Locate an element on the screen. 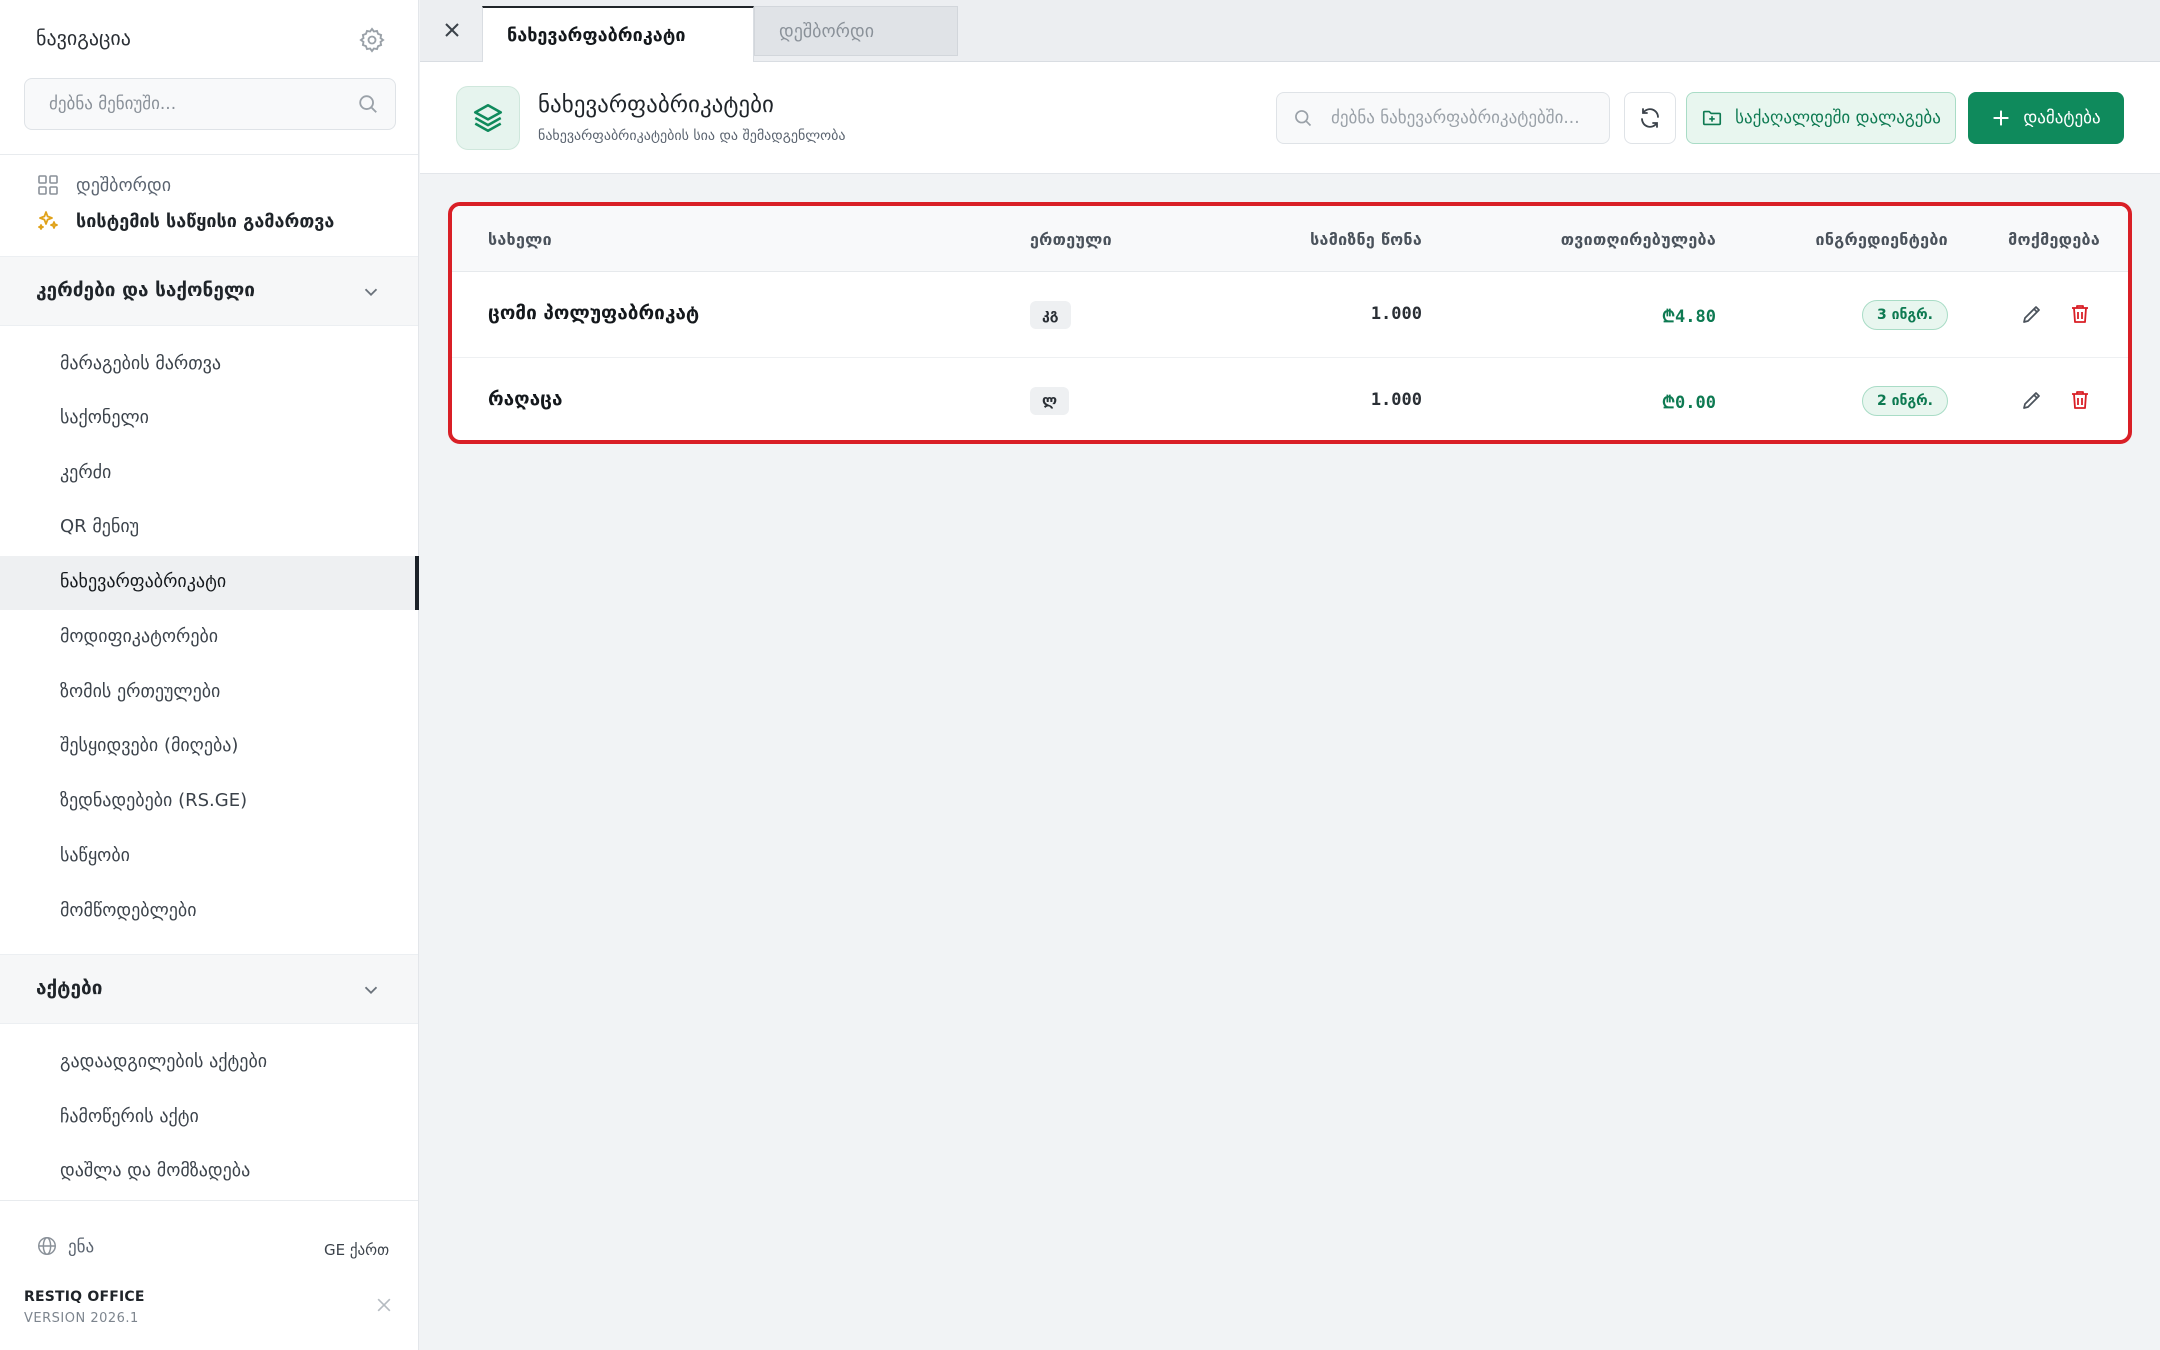 Image resolution: width=2160 pixels, height=1350 pixels. sidebar-header: ნავიგაცია is located at coordinates (209, 77).